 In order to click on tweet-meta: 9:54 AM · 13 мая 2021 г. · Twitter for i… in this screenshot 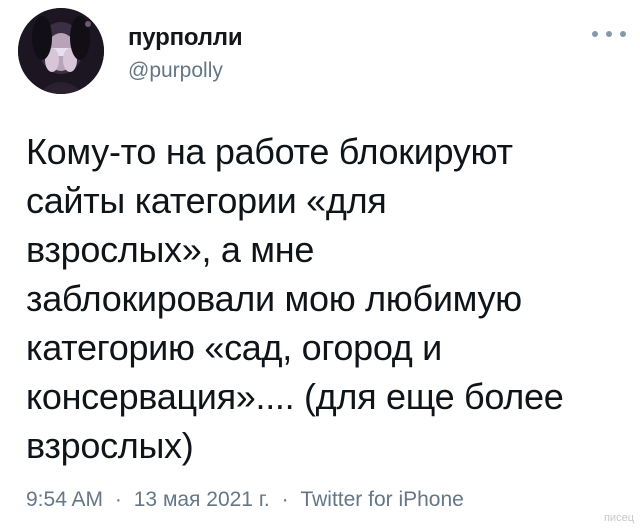, I will do `click(245, 500)`.